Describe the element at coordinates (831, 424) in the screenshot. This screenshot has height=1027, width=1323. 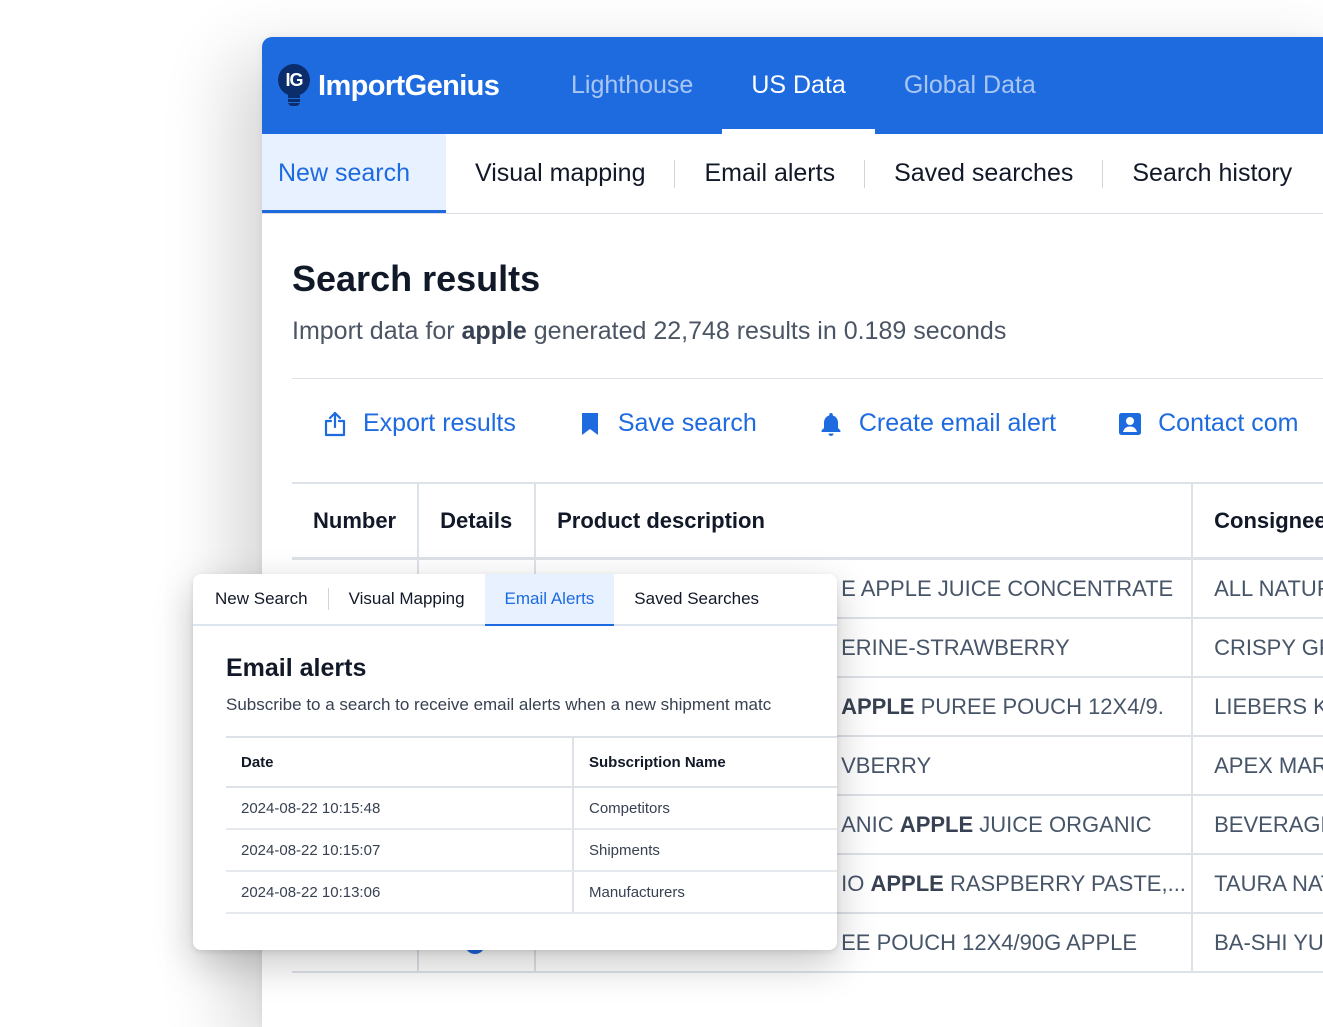
I see `bell-icon` at that location.